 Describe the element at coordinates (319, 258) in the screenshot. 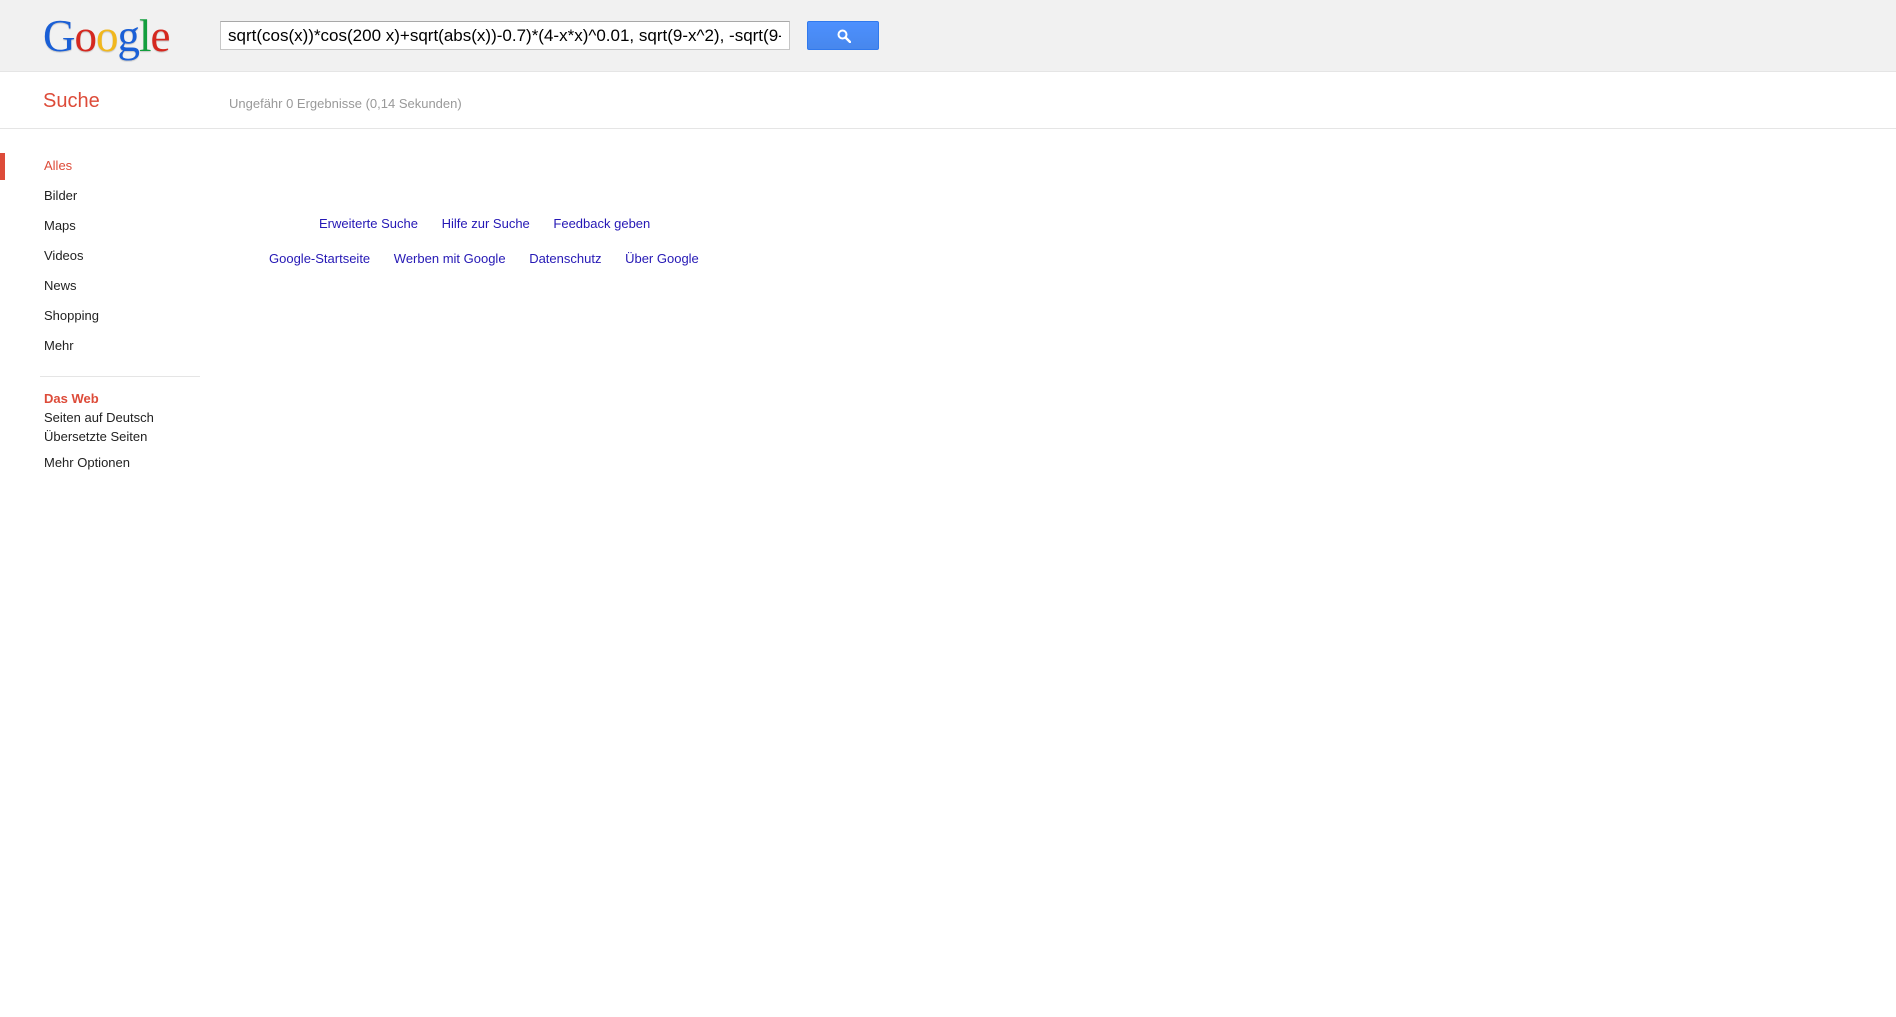

I see `google-home-link: Google-Startseite` at that location.